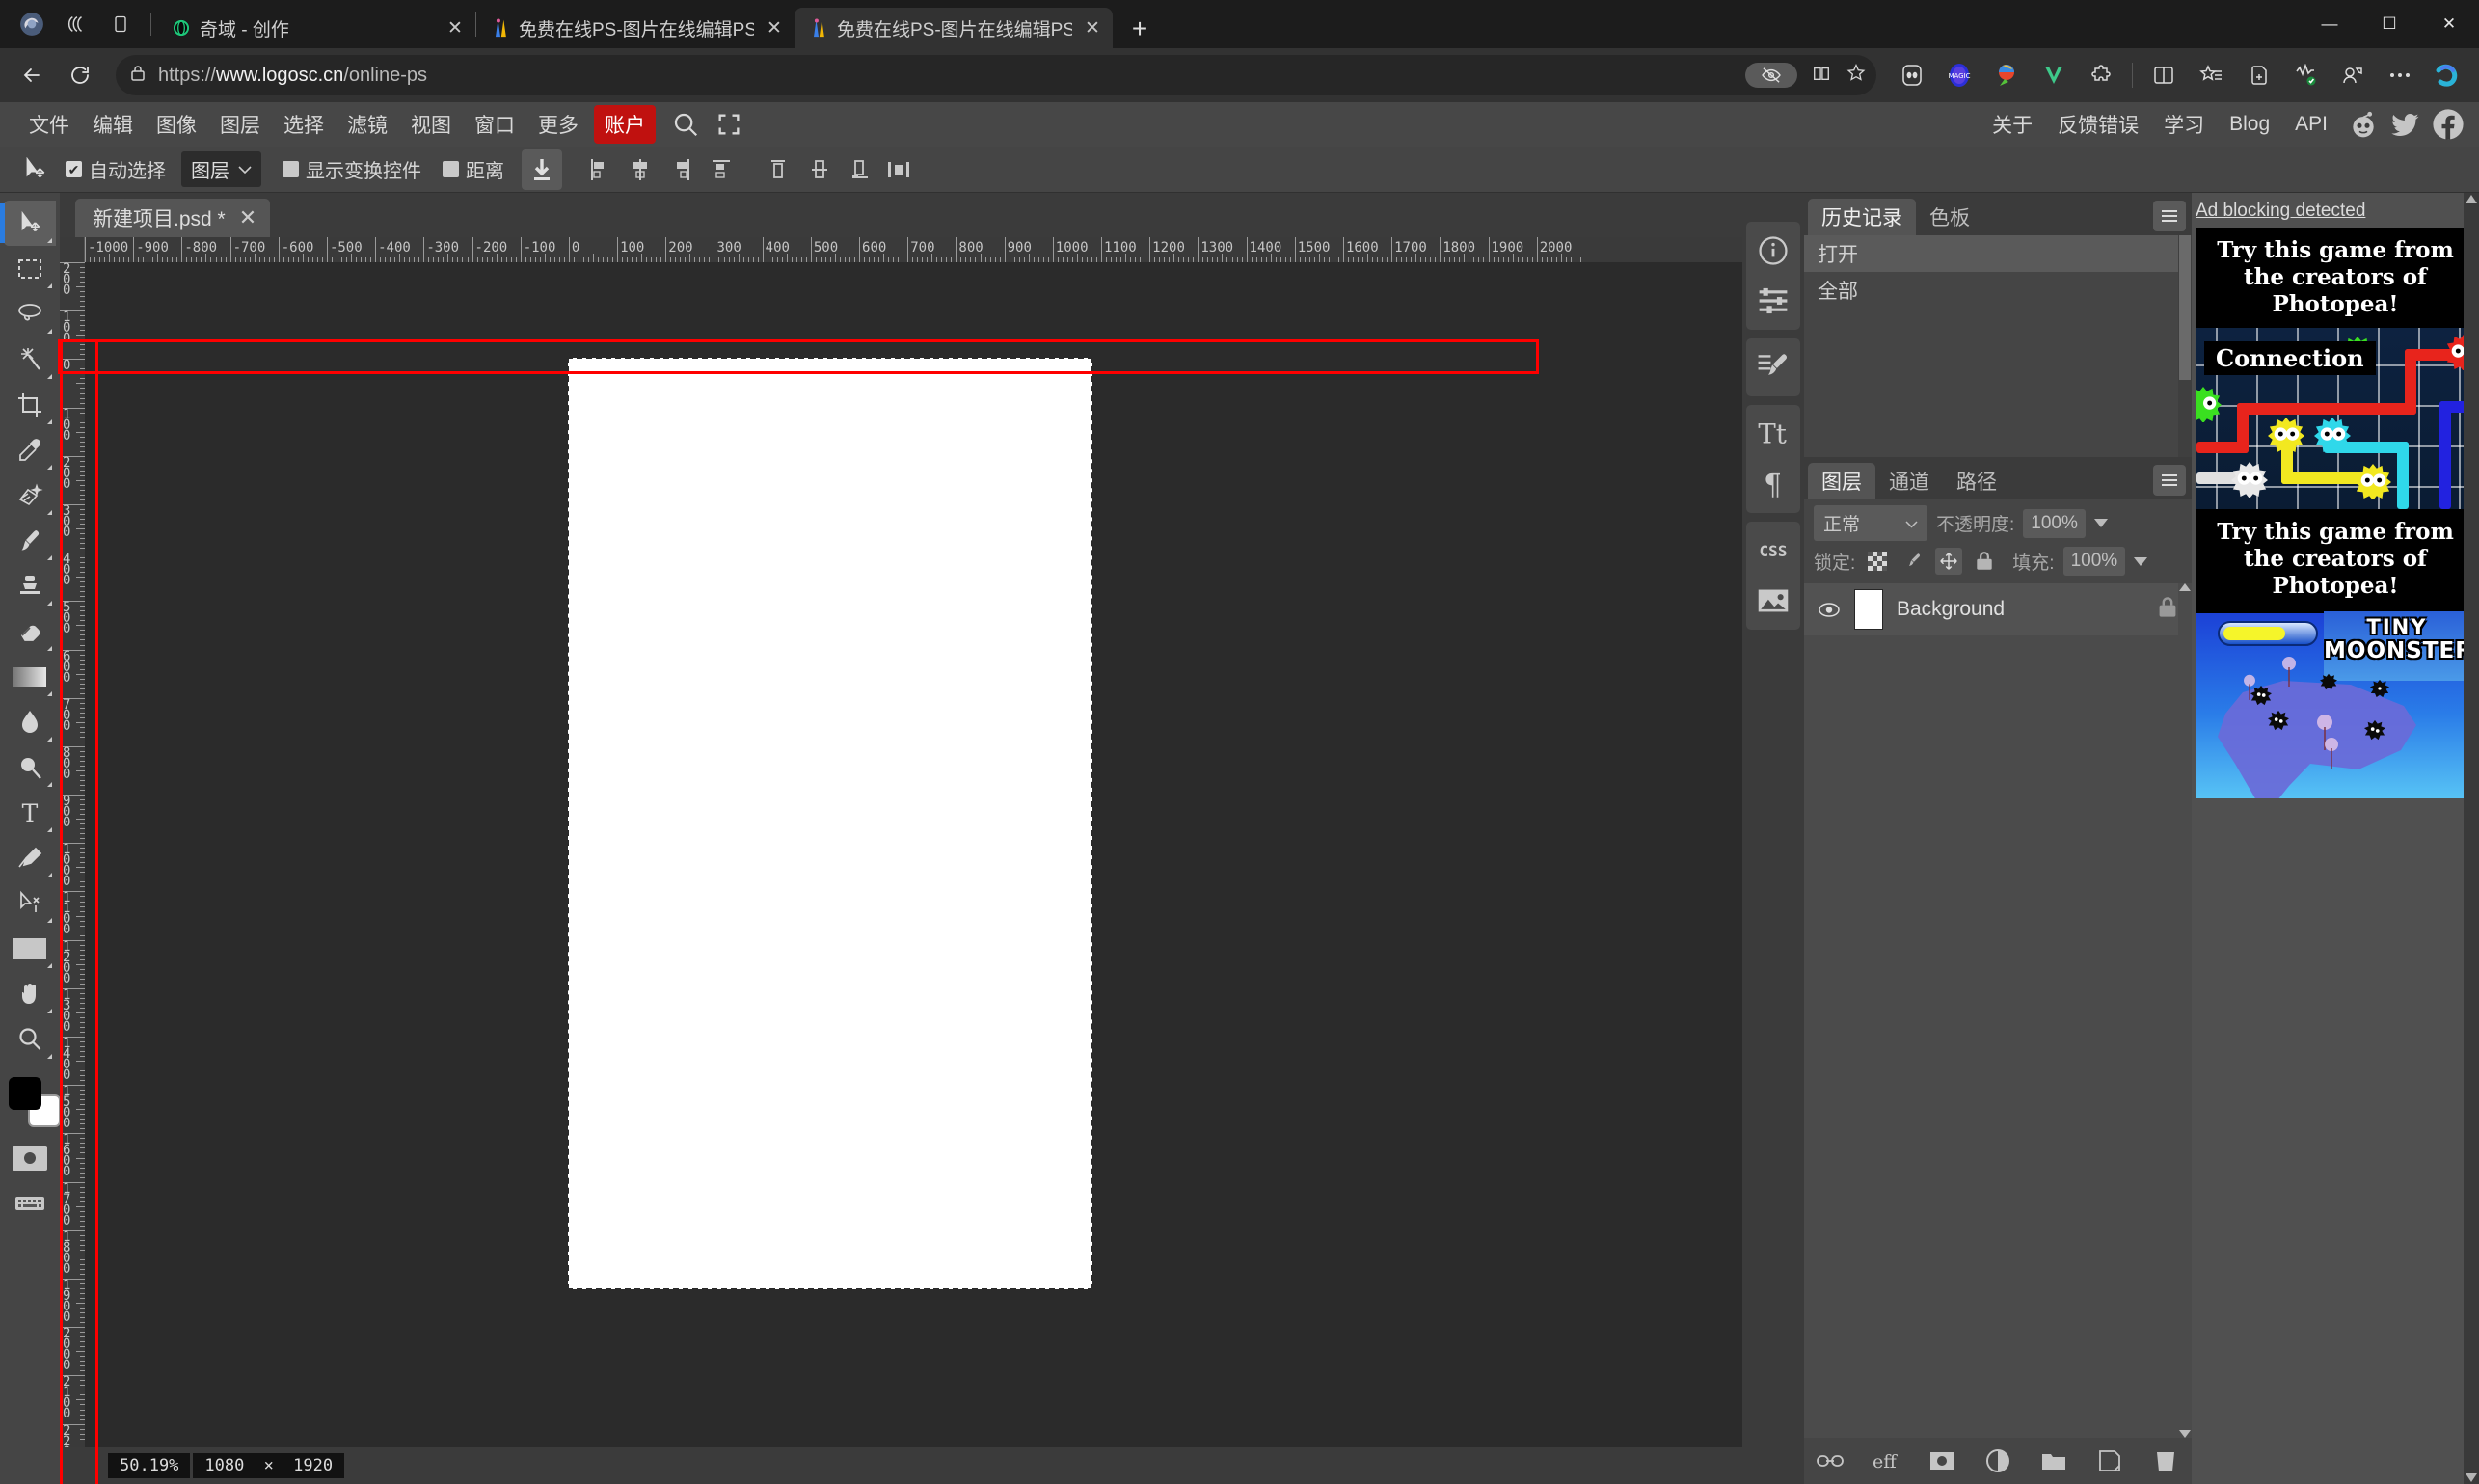 Image resolution: width=2479 pixels, height=1484 pixels. What do you see at coordinates (2311, 124) in the screenshot?
I see `menu-api: API` at bounding box center [2311, 124].